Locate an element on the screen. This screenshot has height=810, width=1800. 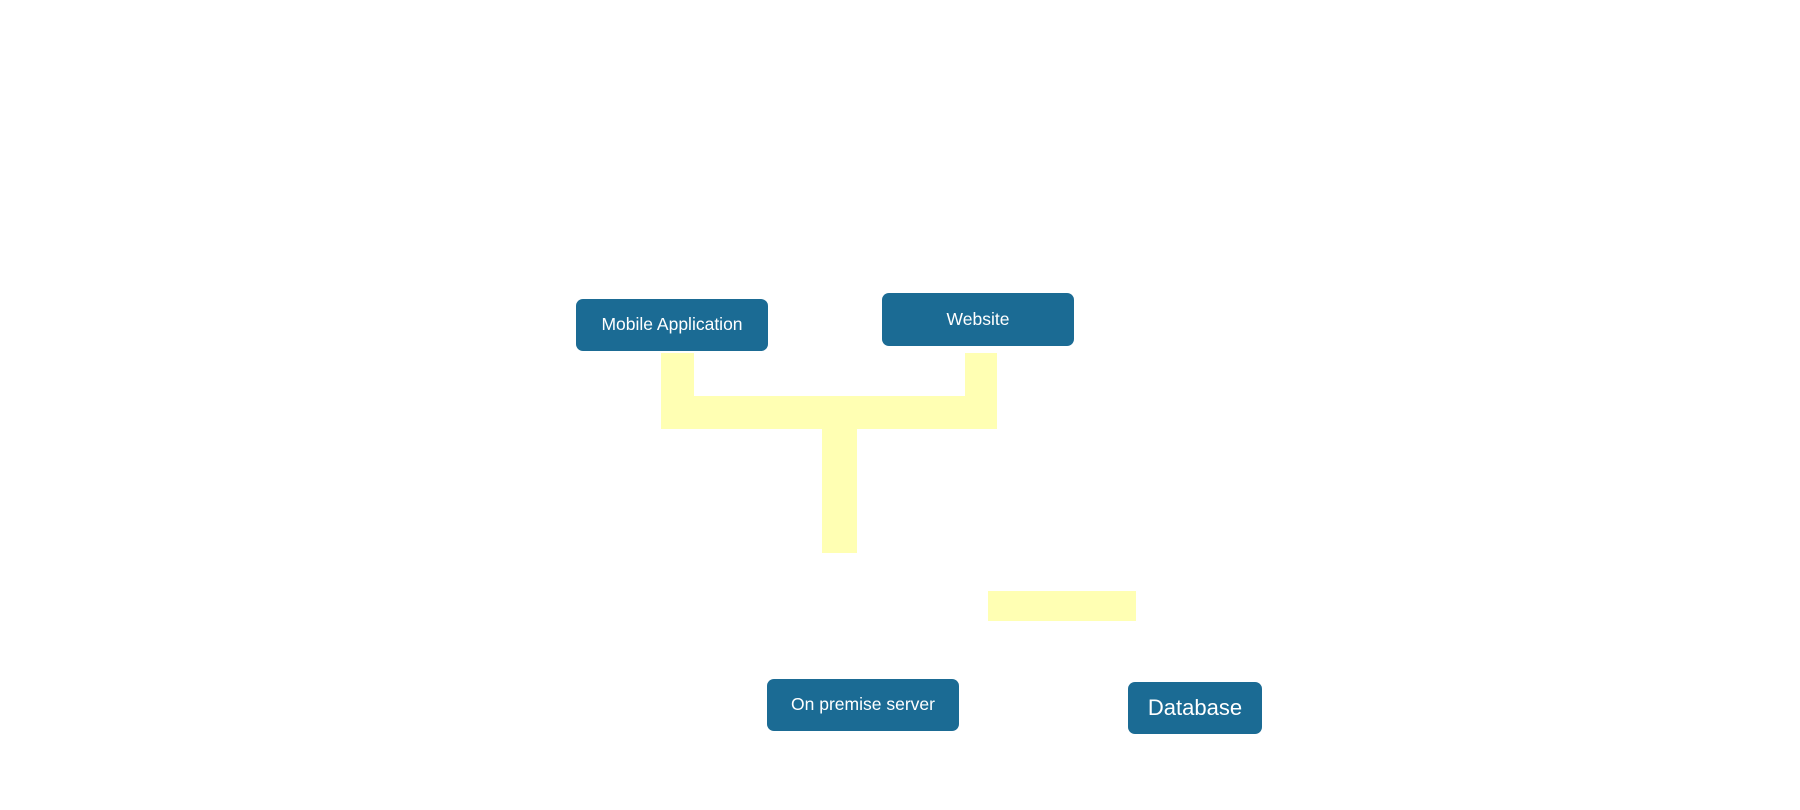
on-premise-server-node: On premise server is located at coordinates (863, 705).